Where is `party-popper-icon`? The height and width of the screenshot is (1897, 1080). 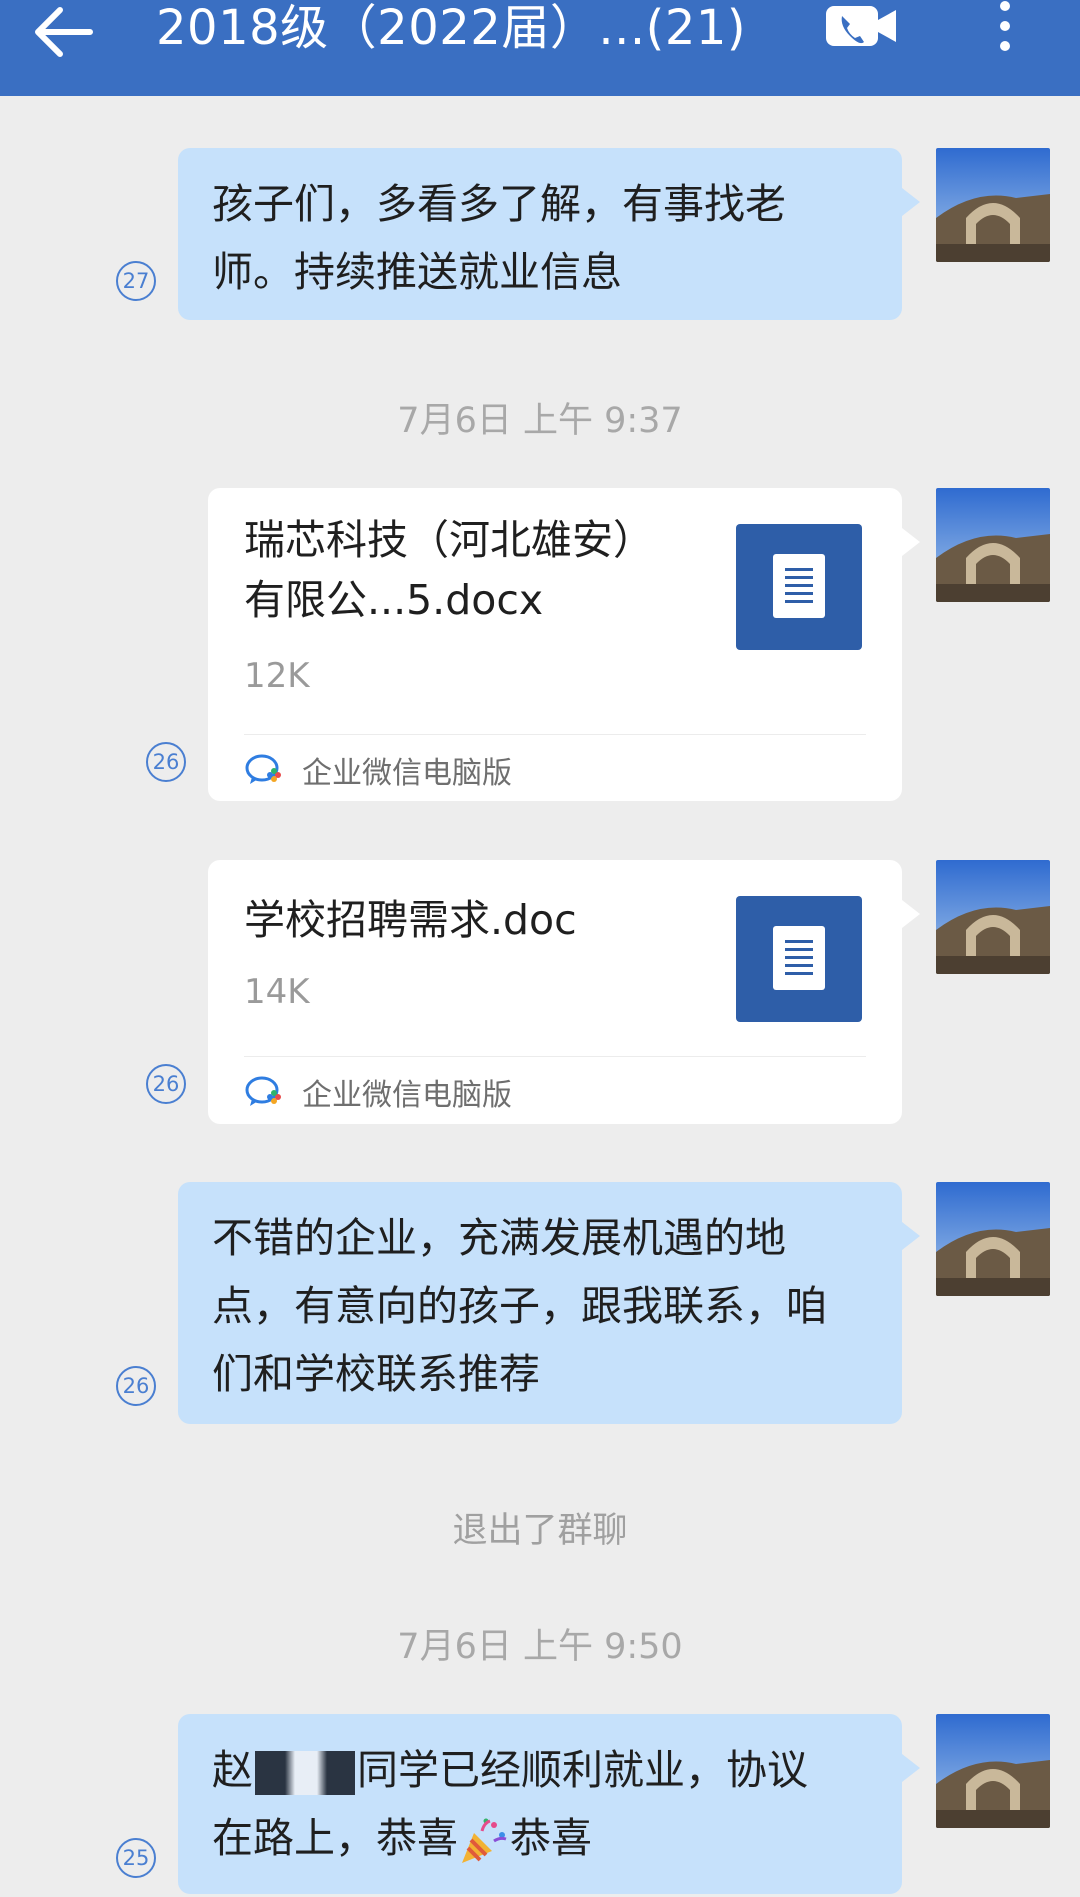
party-popper-icon is located at coordinates (484, 1840).